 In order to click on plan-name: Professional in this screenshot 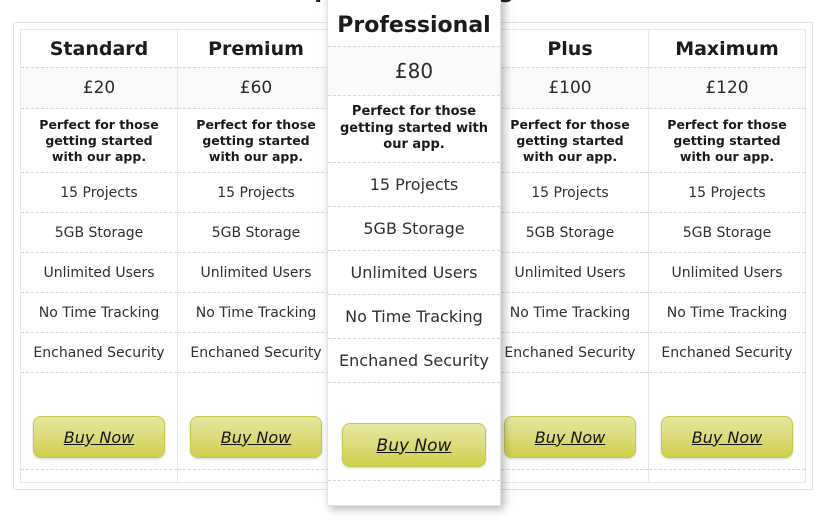, I will do `click(414, 25)`.